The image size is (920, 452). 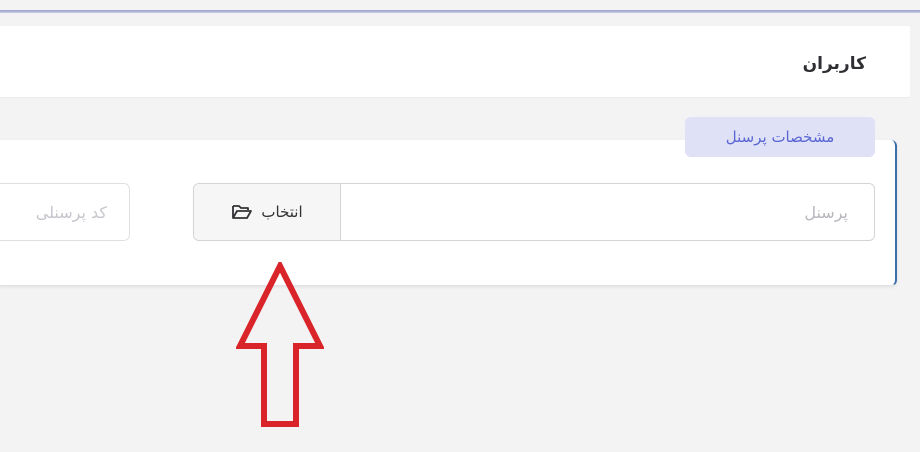 I want to click on personnel-input-group: انتخاب, so click(x=534, y=212).